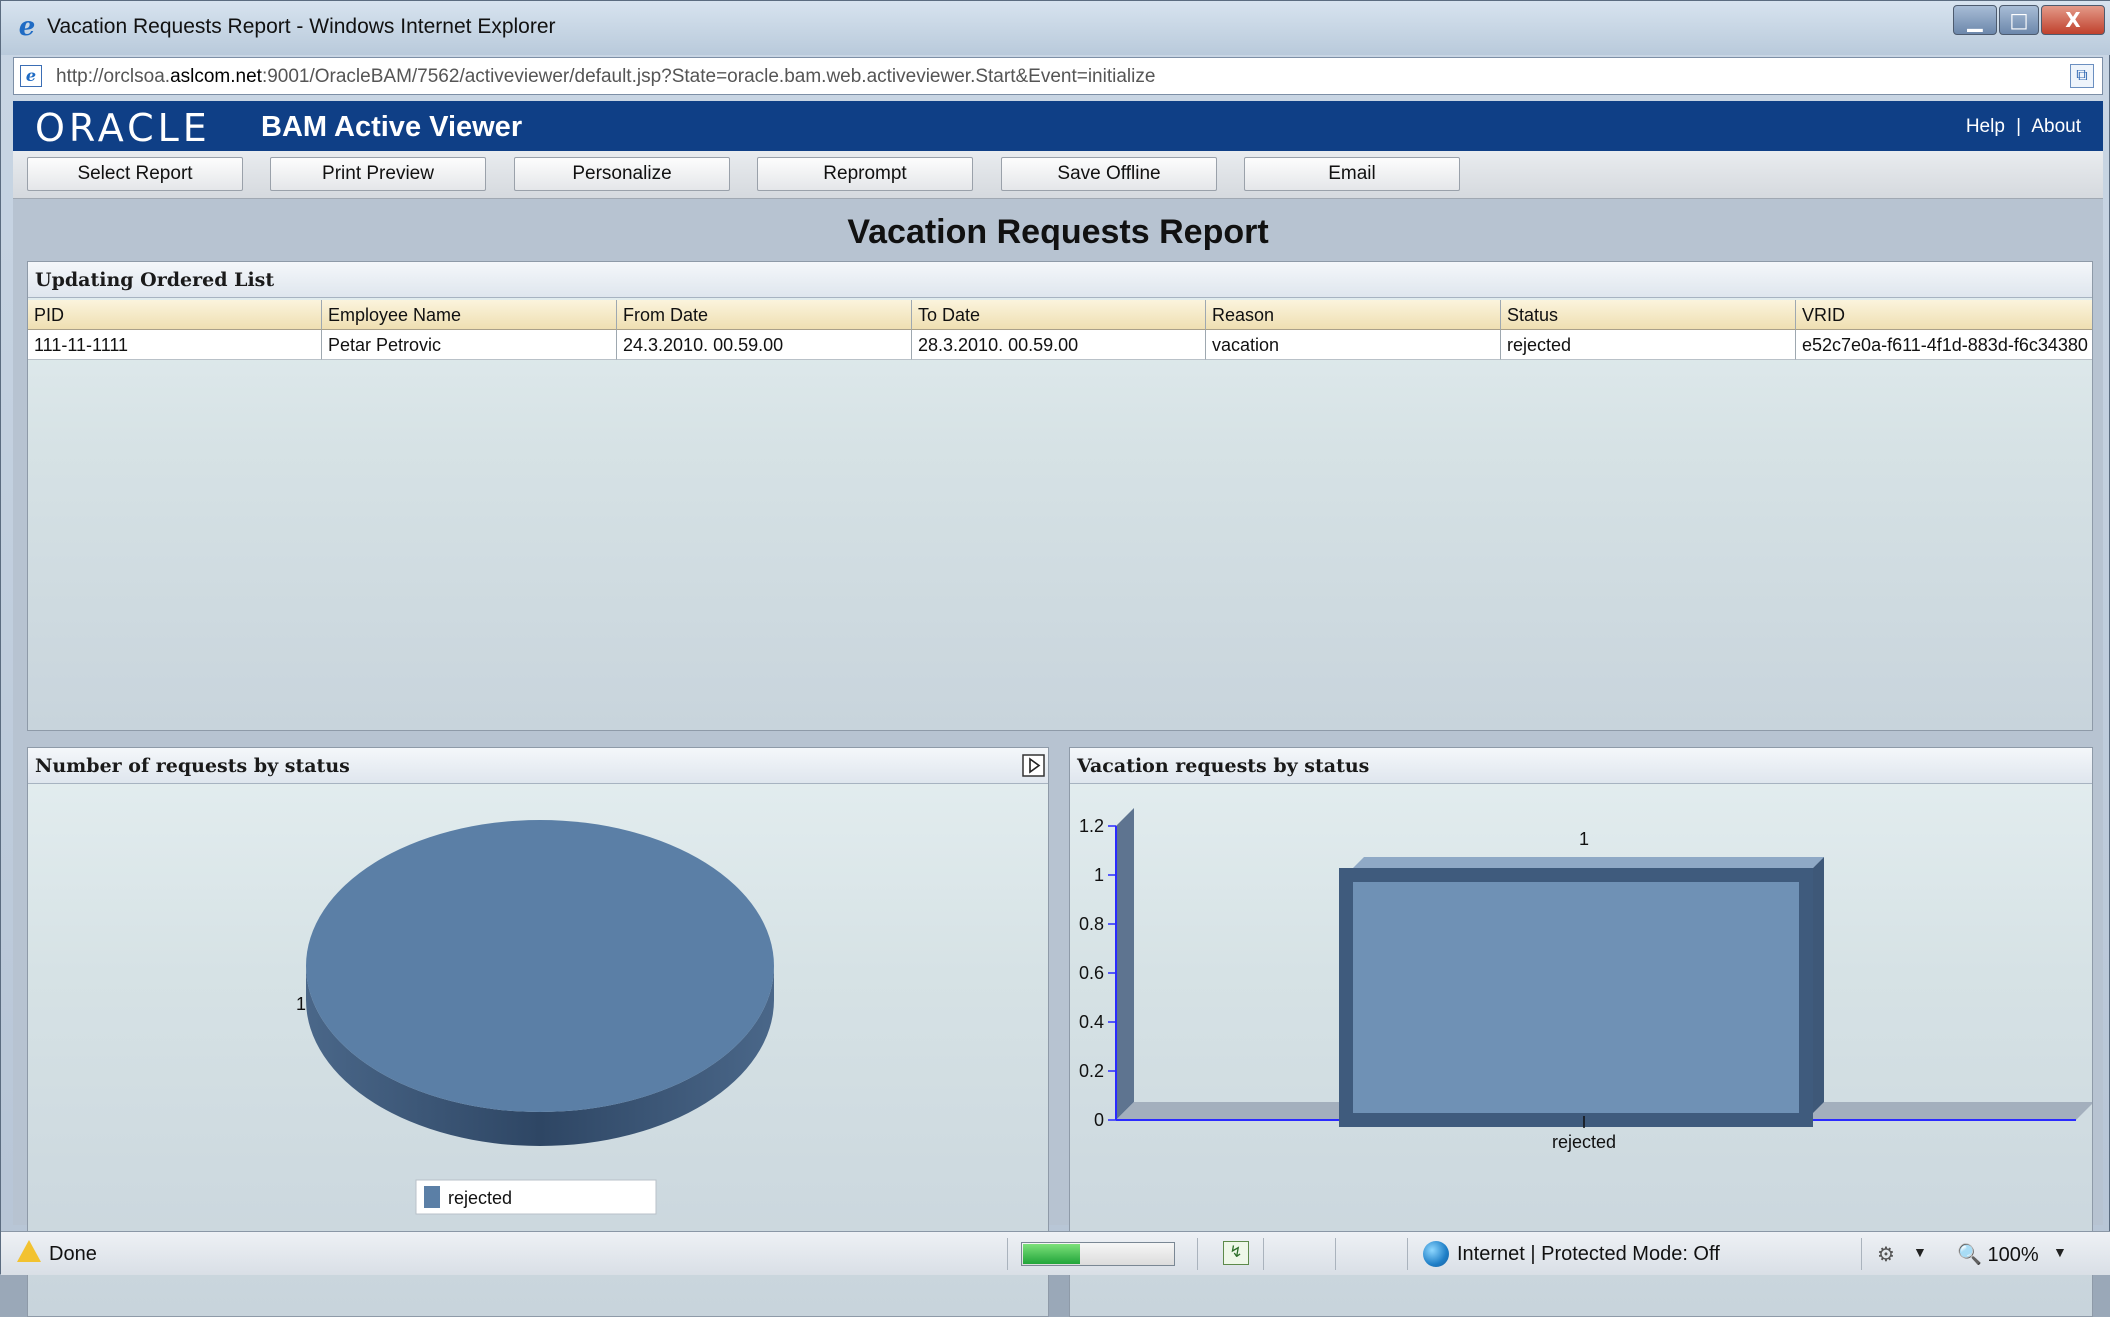 The height and width of the screenshot is (1317, 2110). Describe the element at coordinates (2073, 20) in the screenshot. I see `close-button: X` at that location.